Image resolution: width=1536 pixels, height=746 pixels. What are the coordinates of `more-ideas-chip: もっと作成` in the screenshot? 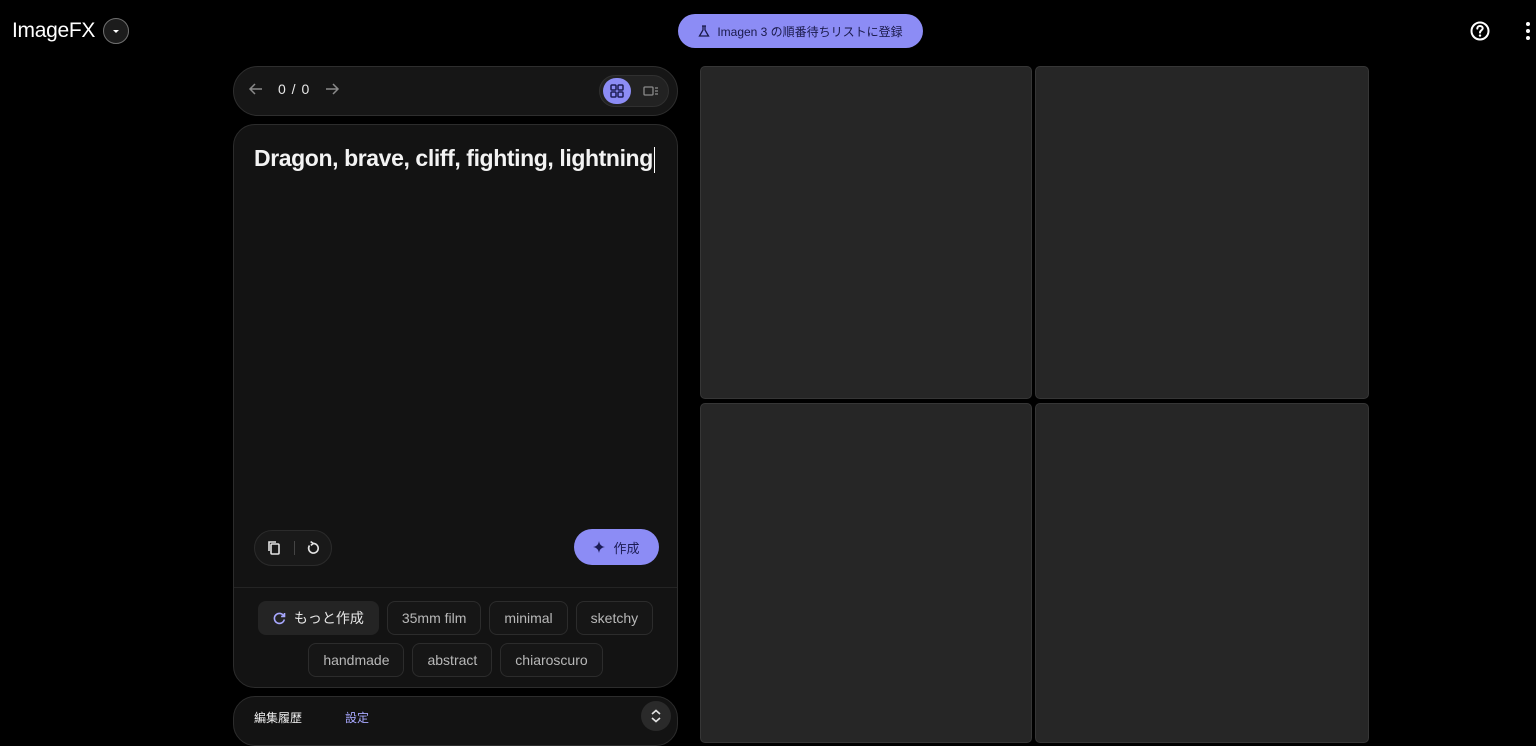 It's located at (318, 618).